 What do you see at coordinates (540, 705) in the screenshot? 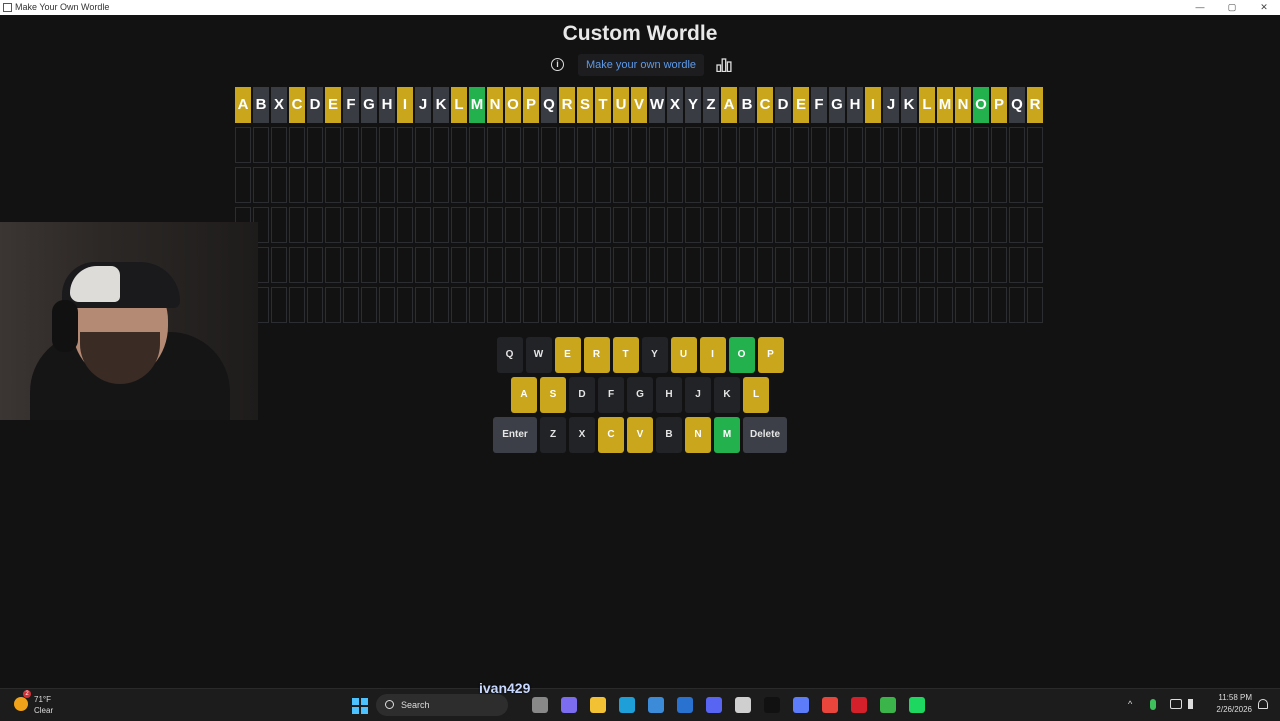
I see `task-view-icon` at bounding box center [540, 705].